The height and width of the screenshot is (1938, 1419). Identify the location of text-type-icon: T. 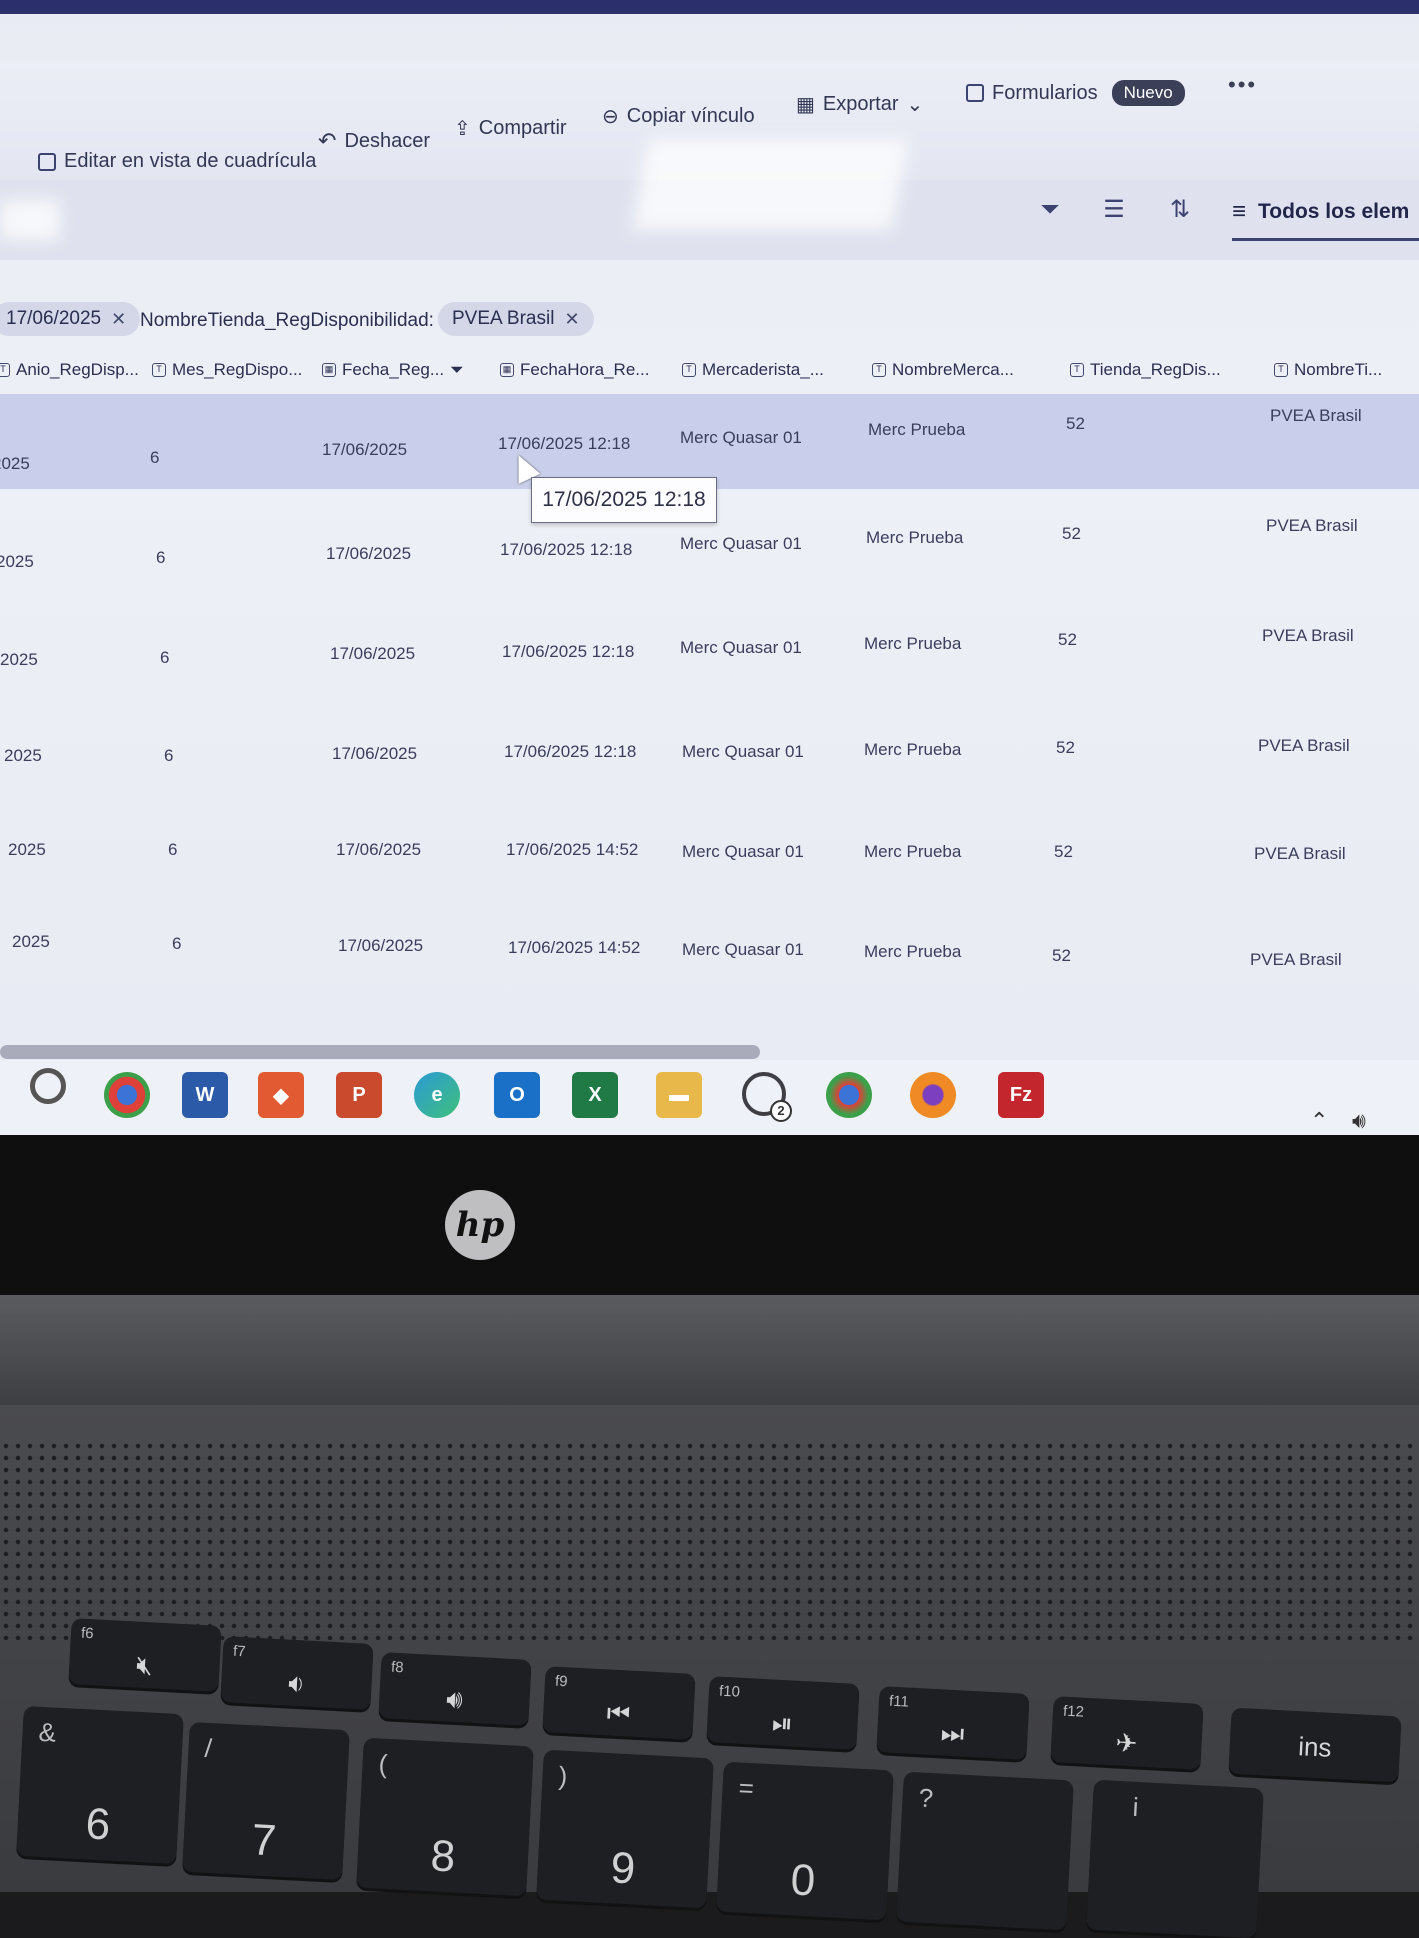
(879, 370).